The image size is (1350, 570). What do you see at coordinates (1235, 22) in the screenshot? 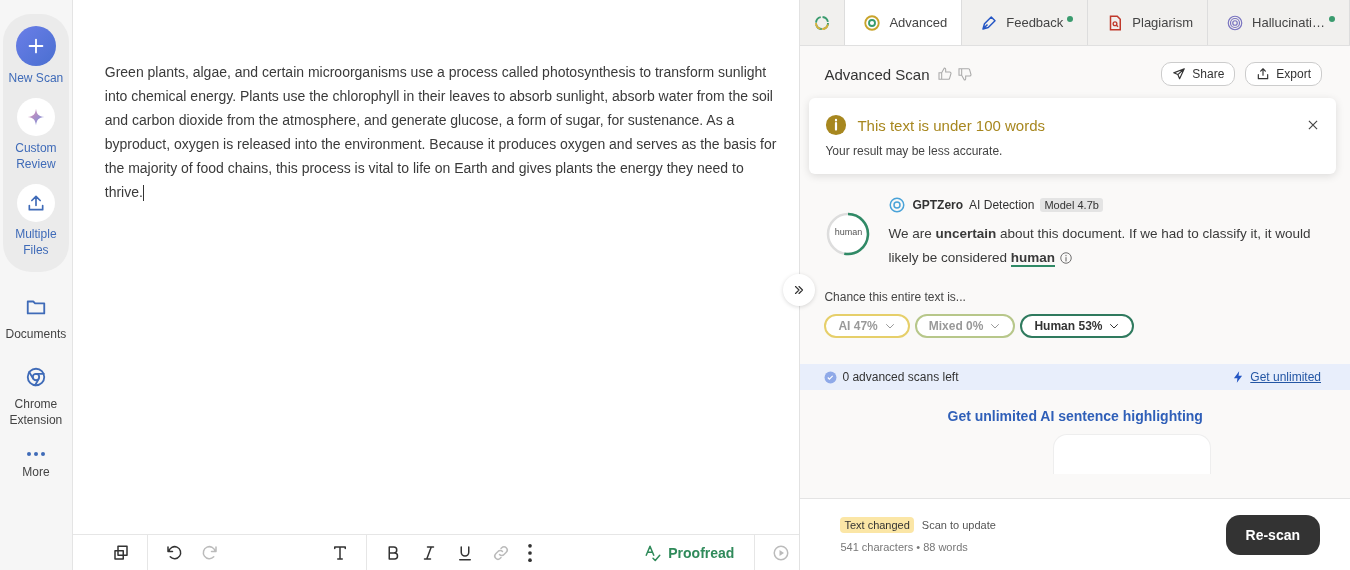
I see `spiral-icon` at bounding box center [1235, 22].